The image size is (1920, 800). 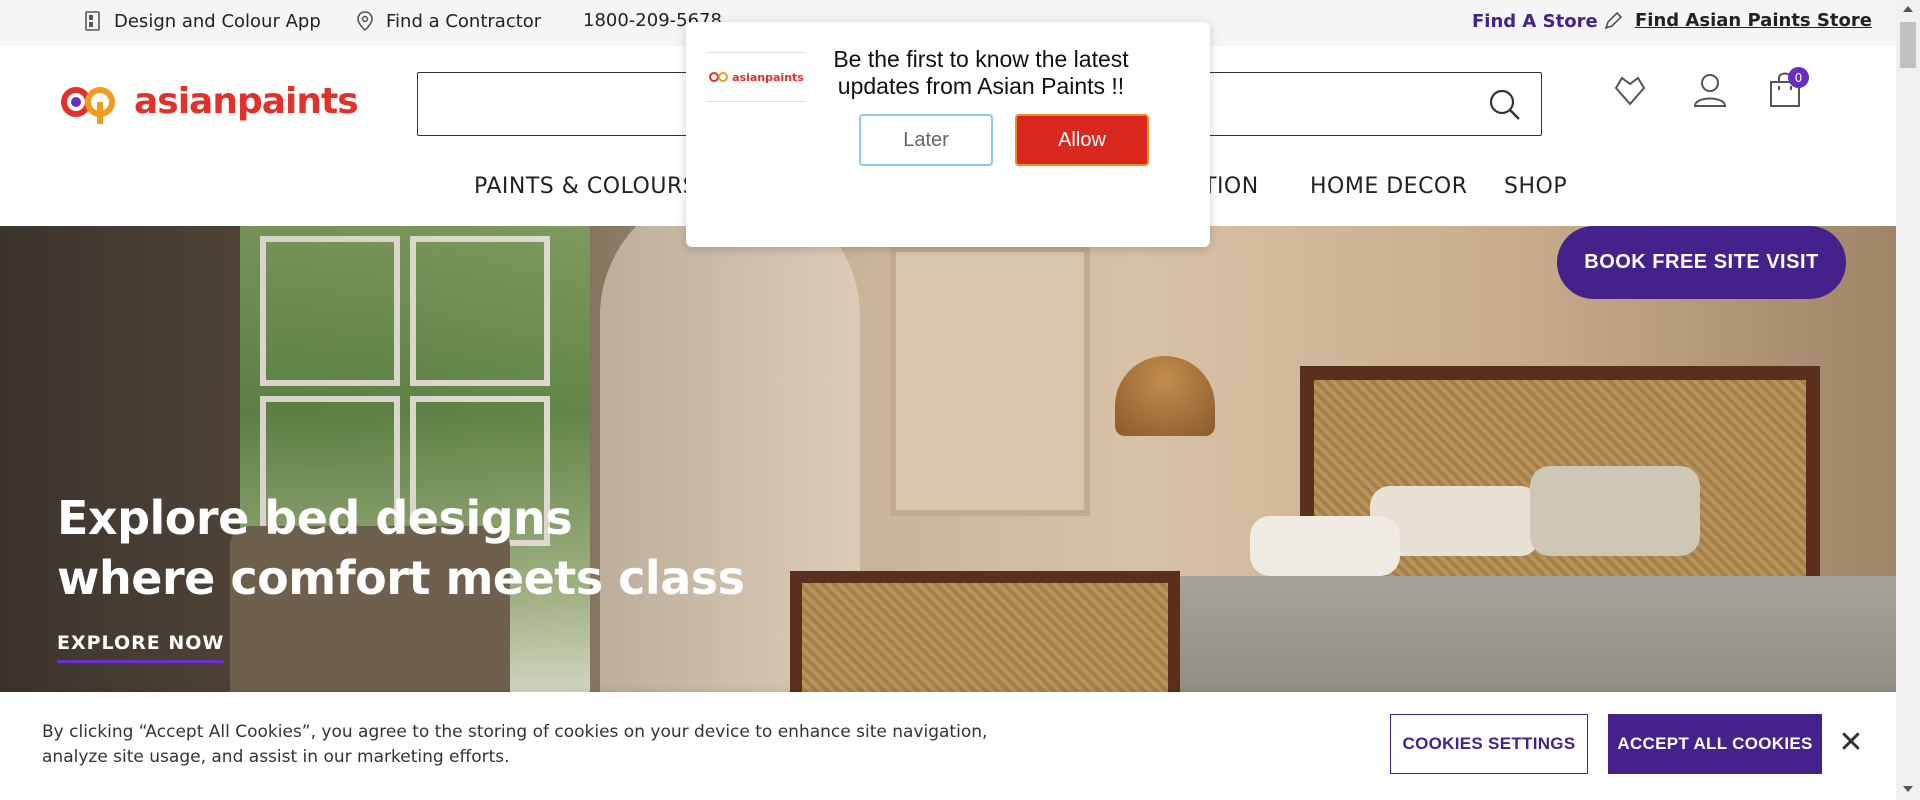 I want to click on hero-title-line-1: Explore bed designs, so click(x=315, y=518).